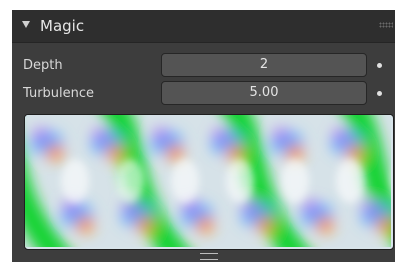  Describe the element at coordinates (209, 256) in the screenshot. I see `resize-handle-icon` at that location.